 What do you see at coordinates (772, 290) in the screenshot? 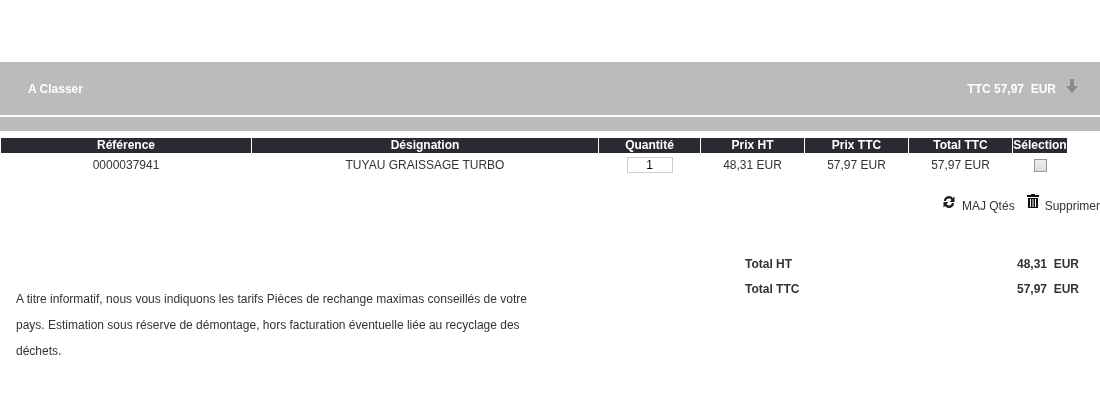
I see `total-label: Total TTC` at bounding box center [772, 290].